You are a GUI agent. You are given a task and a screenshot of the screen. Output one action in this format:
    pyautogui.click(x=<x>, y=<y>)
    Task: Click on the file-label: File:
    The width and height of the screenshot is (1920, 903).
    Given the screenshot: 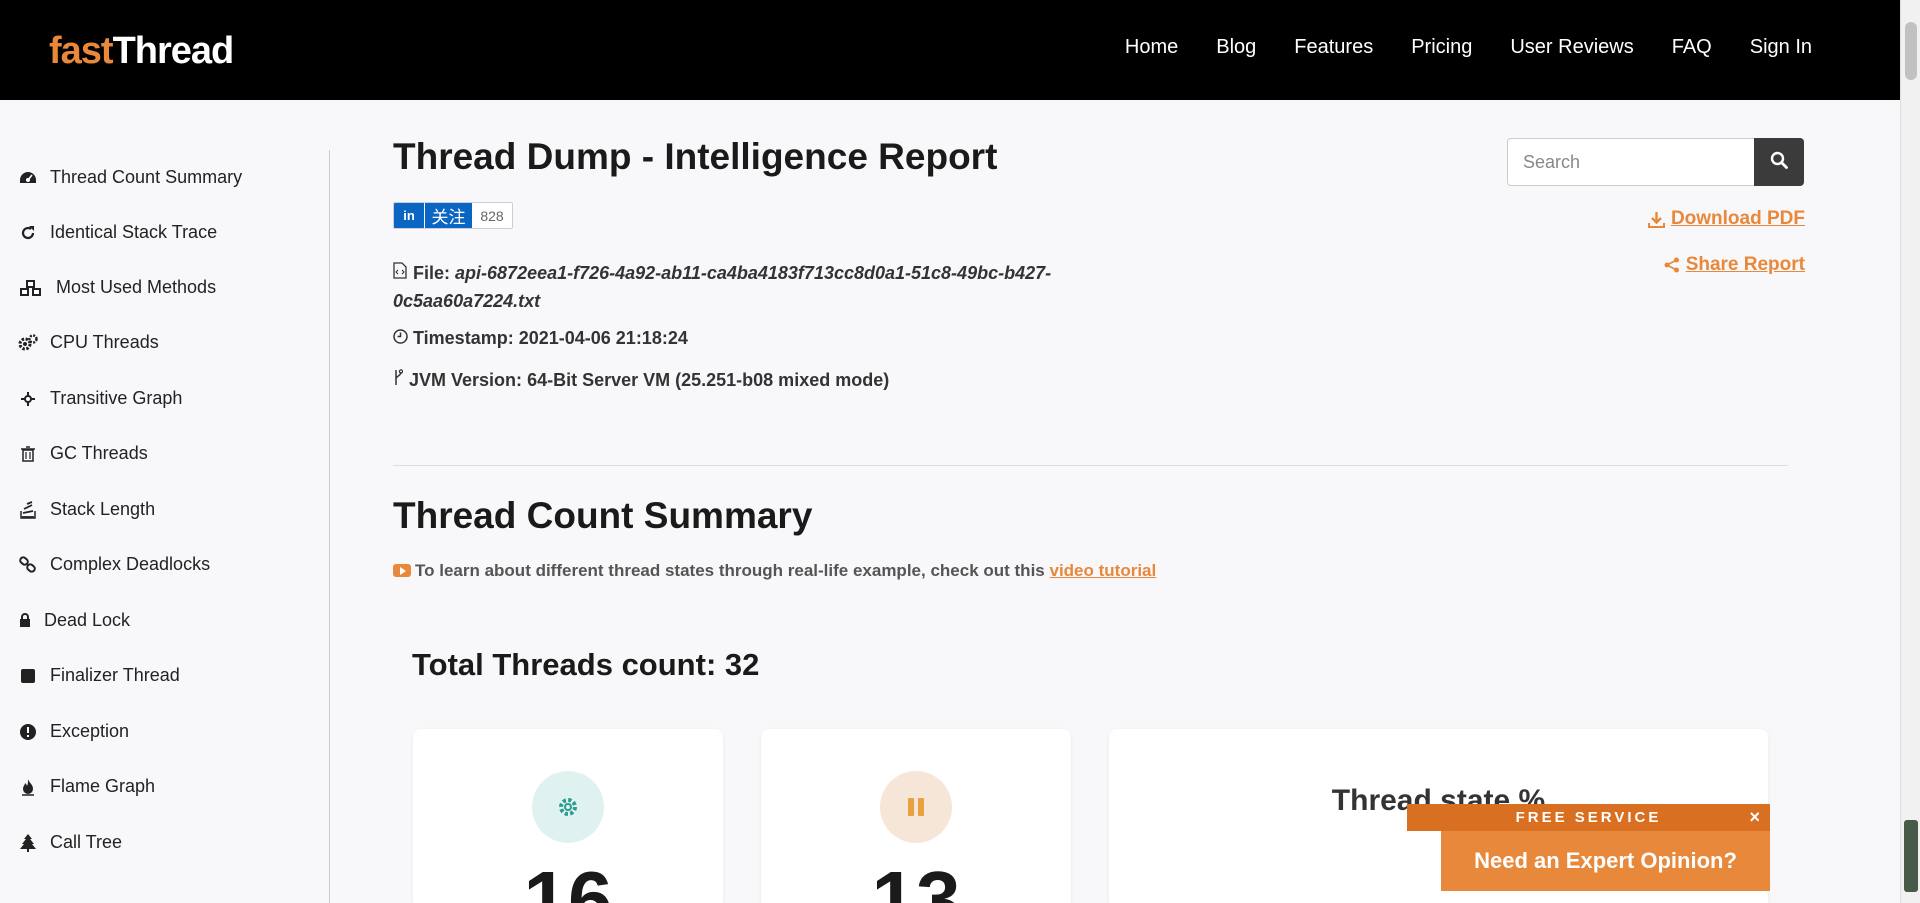 What is the action you would take?
    pyautogui.click(x=432, y=273)
    